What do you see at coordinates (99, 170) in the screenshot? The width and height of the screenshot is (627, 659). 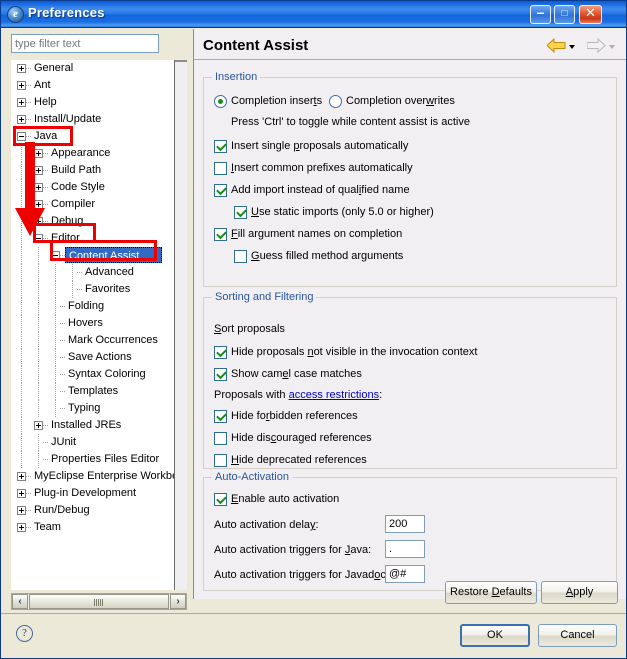 I see `tree-item-build-path: Build Path` at bounding box center [99, 170].